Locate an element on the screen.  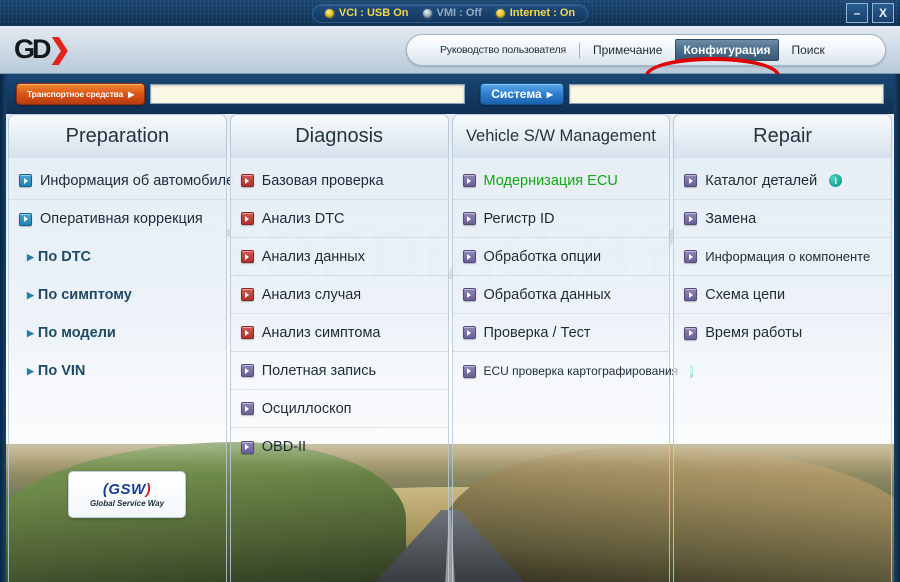
menu-item: Анализ случая is located at coordinates (339, 295).